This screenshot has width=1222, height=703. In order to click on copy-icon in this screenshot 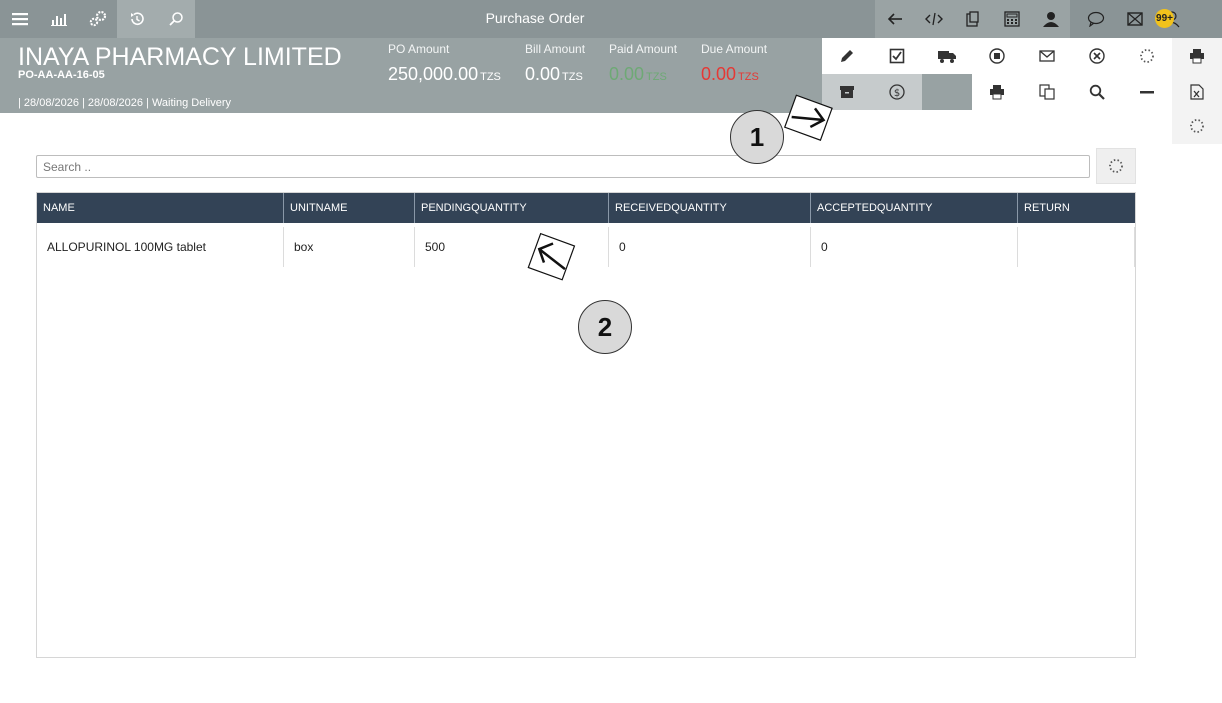, I will do `click(1047, 92)`.